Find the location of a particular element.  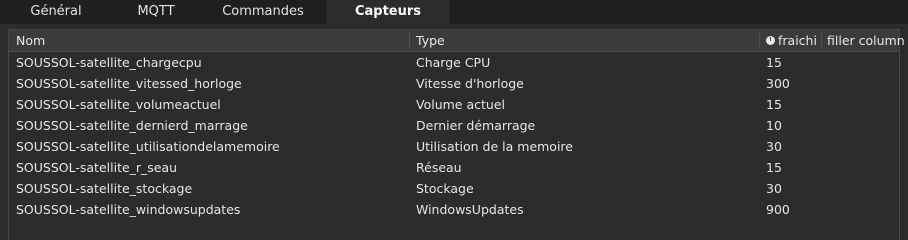

tab-bar-filler is located at coordinates (679, 12).